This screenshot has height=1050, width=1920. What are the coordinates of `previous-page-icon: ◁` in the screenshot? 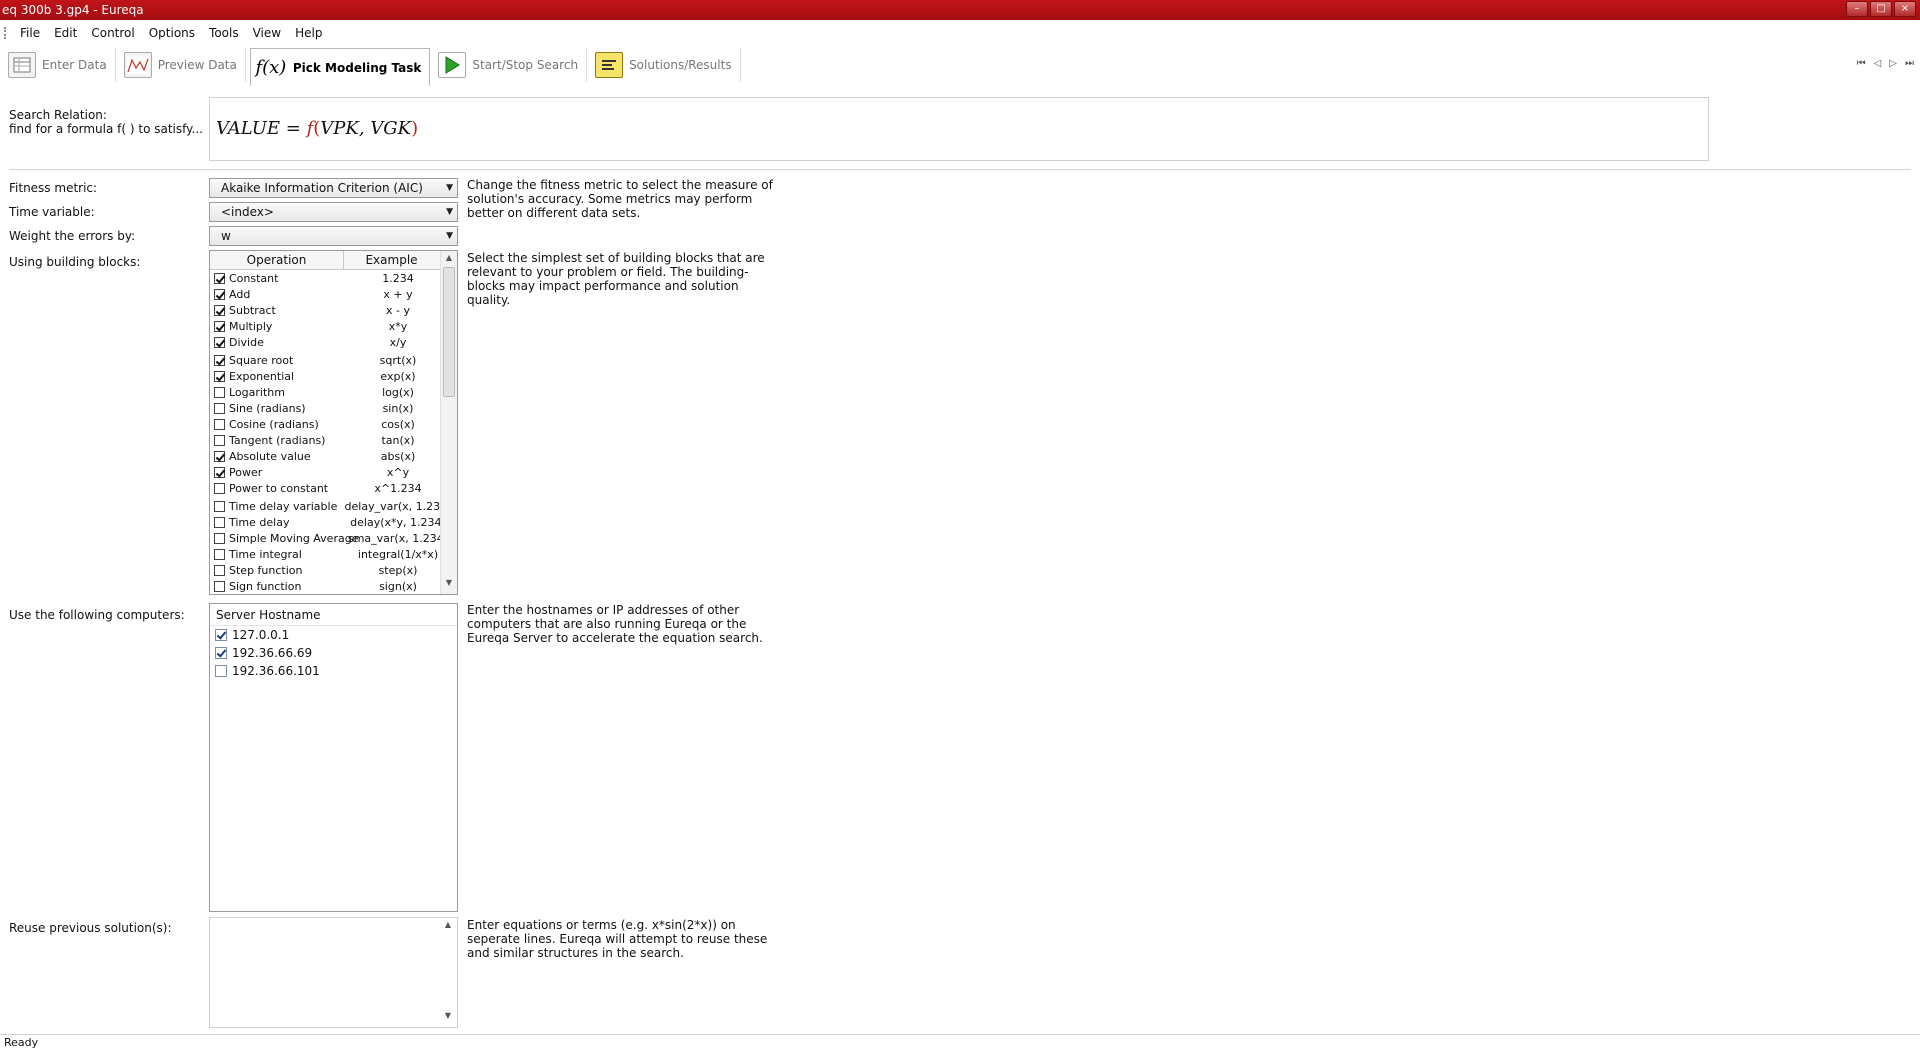 It's located at (1878, 63).